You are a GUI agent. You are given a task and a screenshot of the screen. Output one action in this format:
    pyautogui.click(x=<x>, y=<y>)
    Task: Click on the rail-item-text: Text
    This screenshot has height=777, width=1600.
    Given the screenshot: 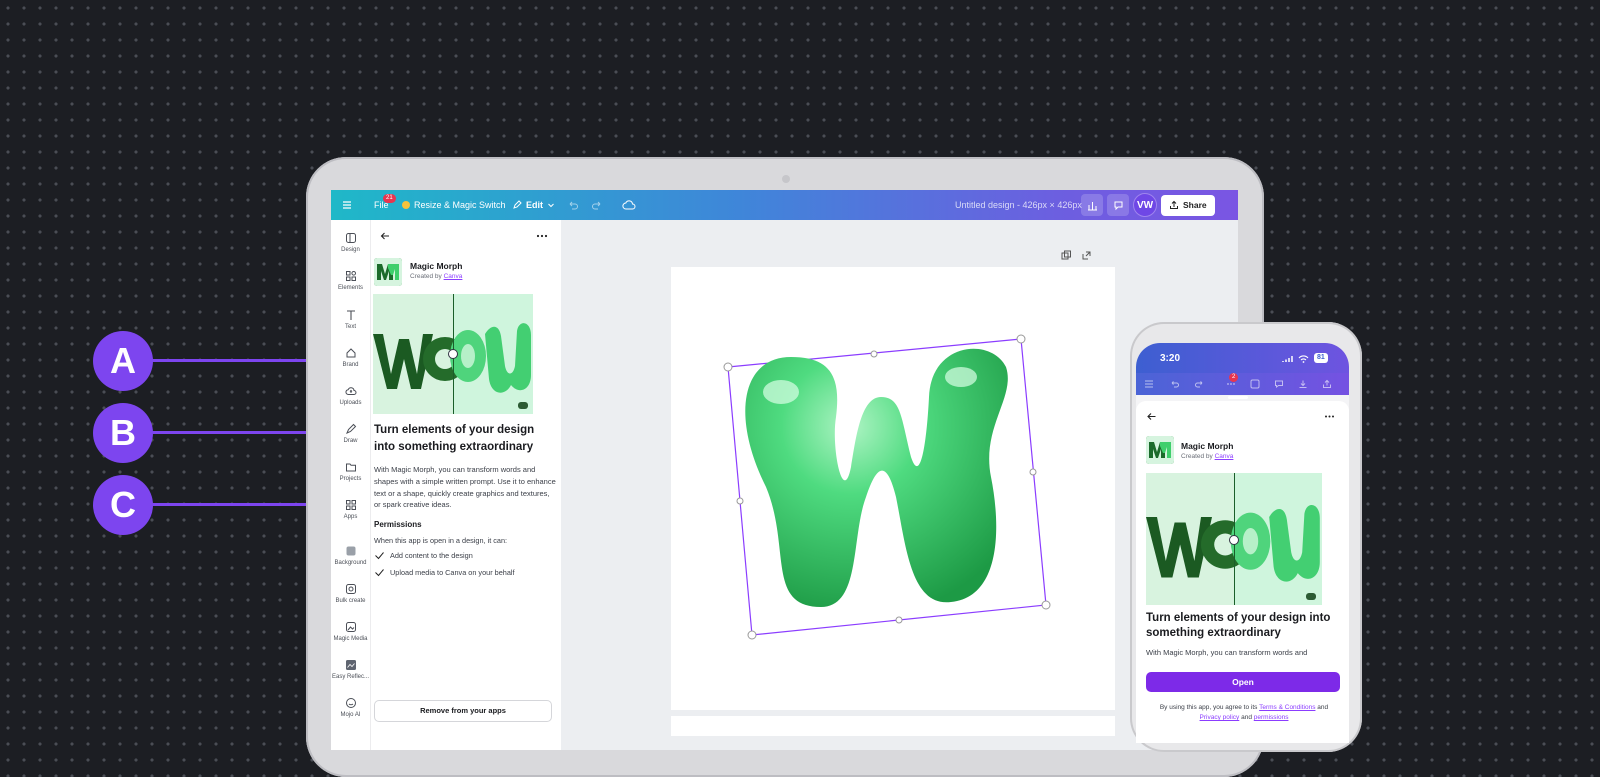 What is the action you would take?
    pyautogui.click(x=350, y=319)
    